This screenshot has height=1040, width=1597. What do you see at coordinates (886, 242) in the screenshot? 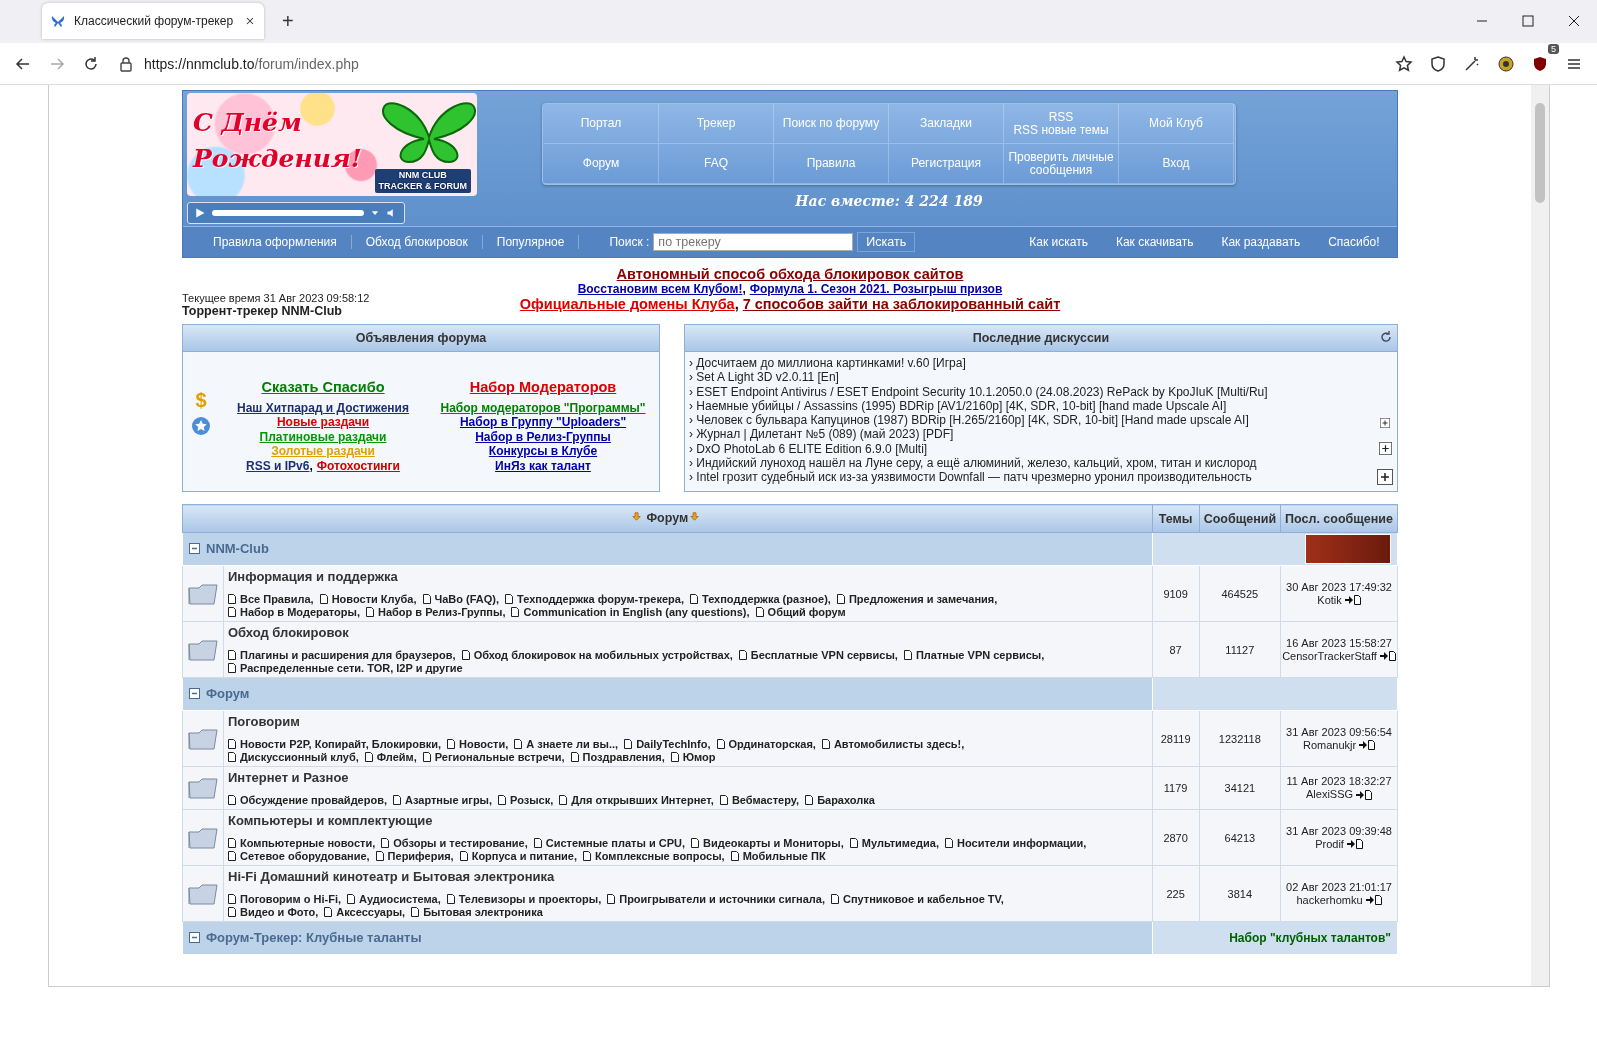
I see `search-button: Искать` at bounding box center [886, 242].